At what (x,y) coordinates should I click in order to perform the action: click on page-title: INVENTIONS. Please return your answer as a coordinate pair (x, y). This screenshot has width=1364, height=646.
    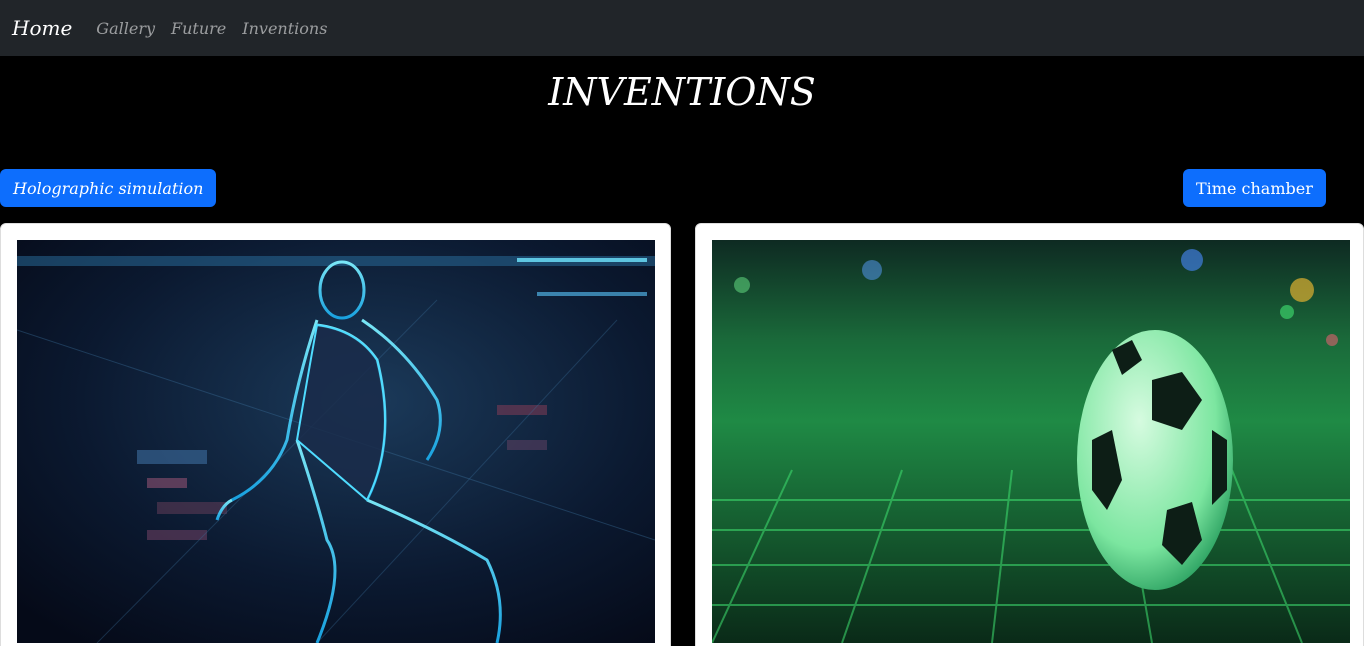
    Looking at the image, I should click on (682, 92).